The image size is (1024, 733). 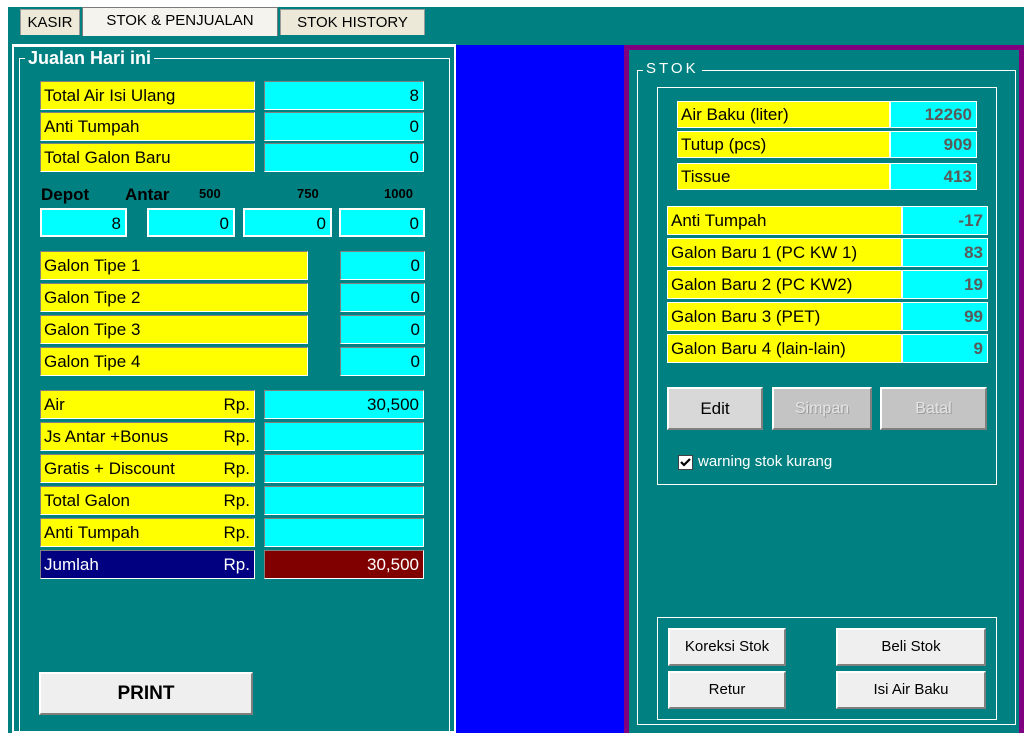 I want to click on label-galon-baru-2: Galon Baru 2 (PC KW2), so click(x=784, y=284).